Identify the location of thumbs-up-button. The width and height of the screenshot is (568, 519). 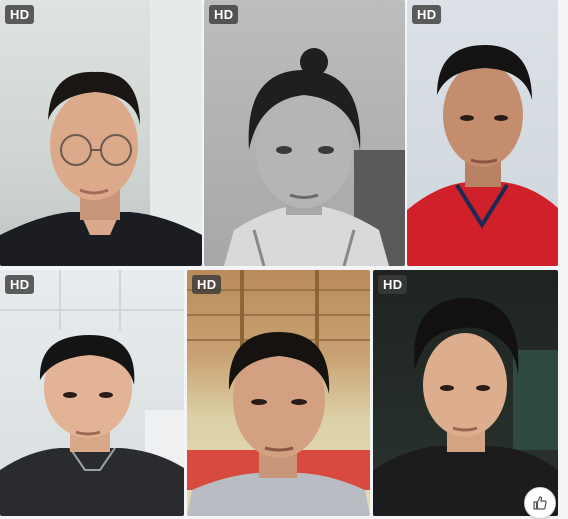
(540, 503).